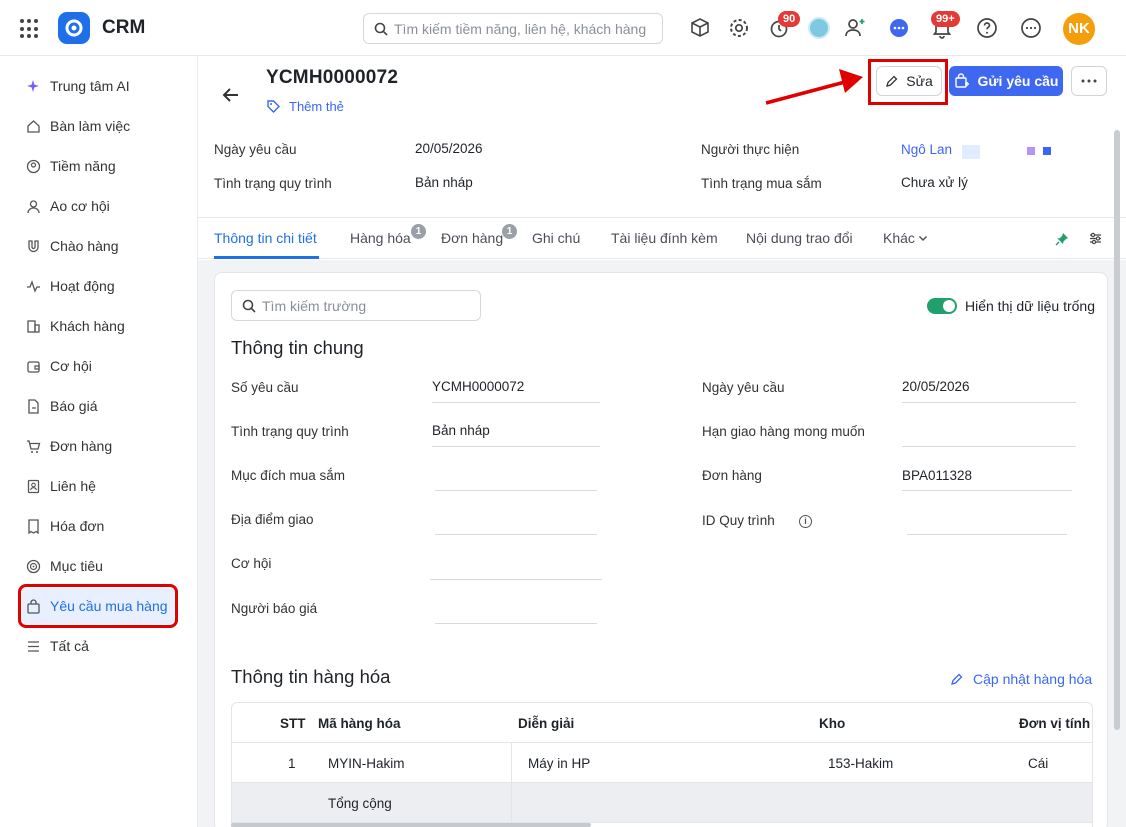 This screenshot has height=827, width=1126. I want to click on purpose-field, so click(516, 490).